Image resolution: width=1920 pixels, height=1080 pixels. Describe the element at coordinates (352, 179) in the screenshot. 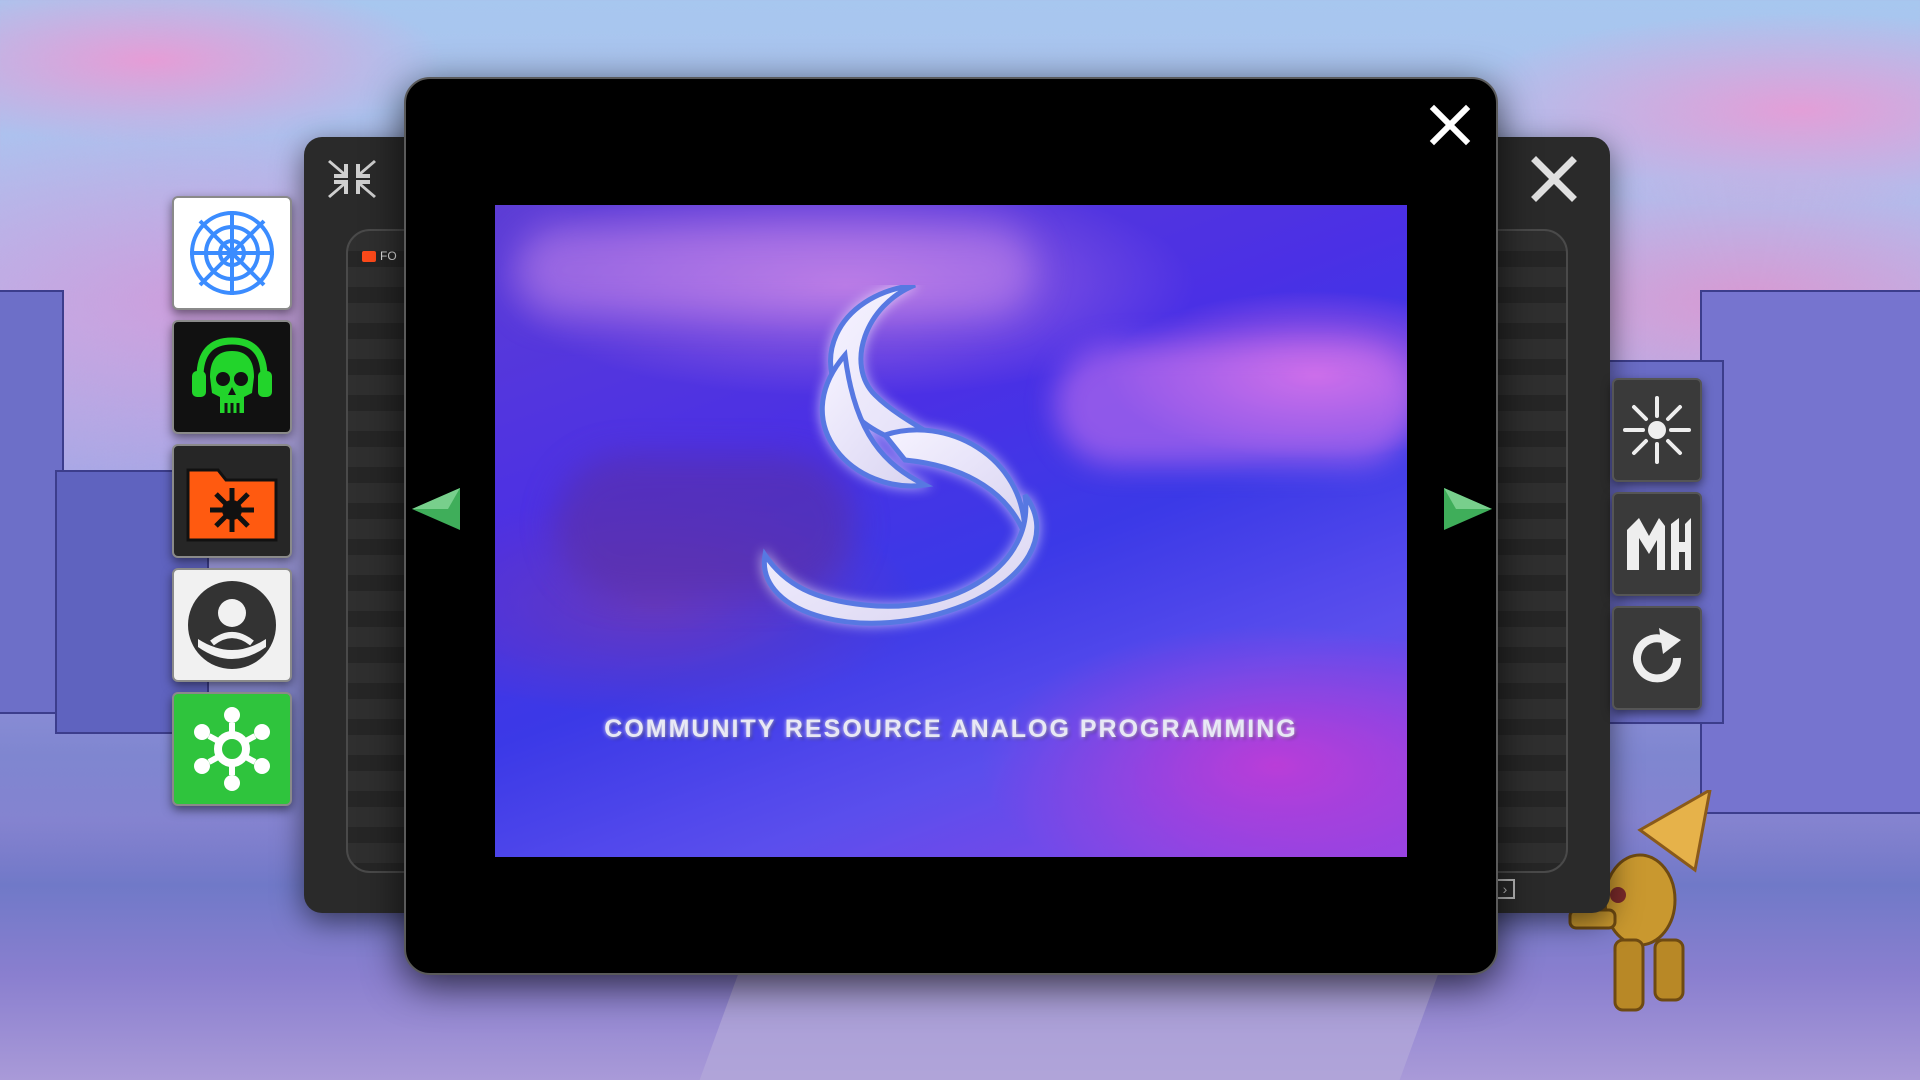

I see `collapse-arrows-icon` at that location.